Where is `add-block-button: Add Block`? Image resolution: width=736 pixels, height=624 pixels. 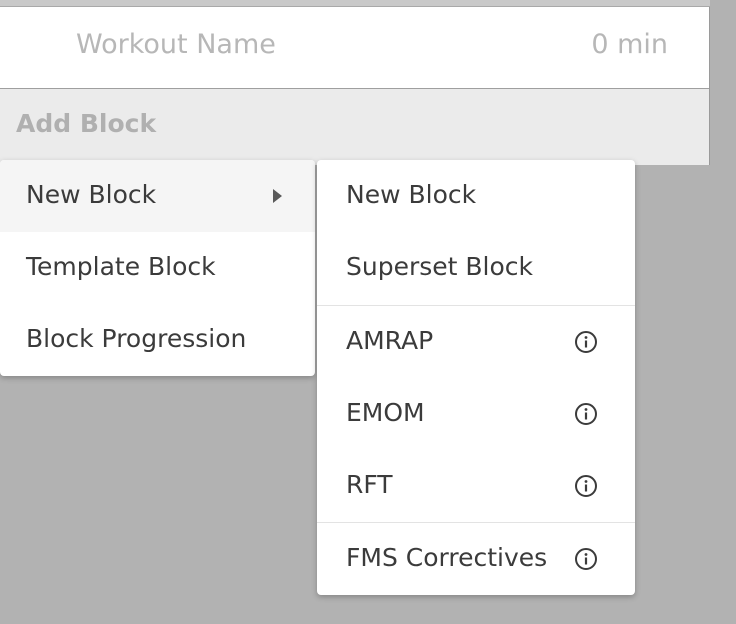
add-block-button: Add Block is located at coordinates (354, 127).